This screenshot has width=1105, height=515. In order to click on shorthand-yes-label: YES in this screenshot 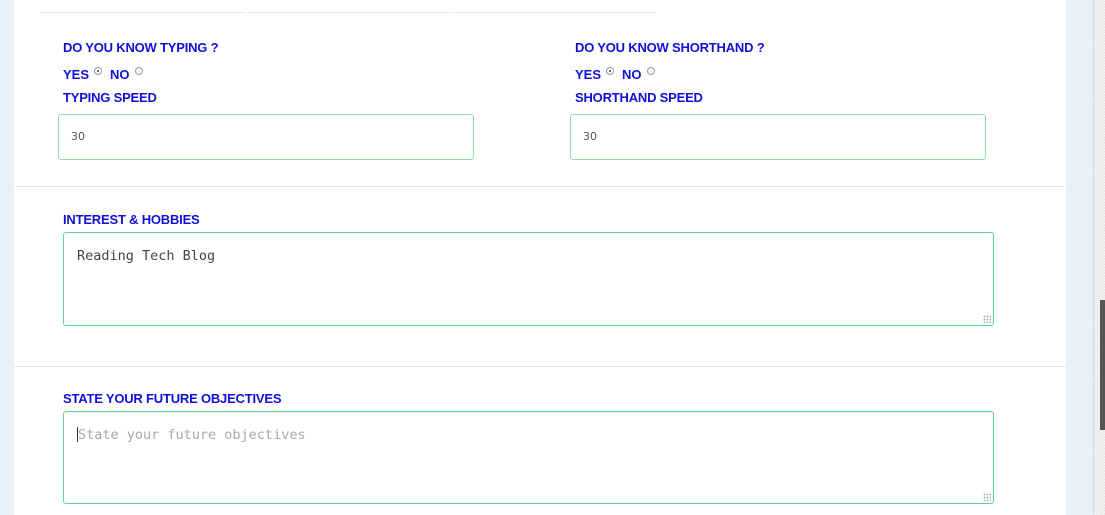, I will do `click(588, 74)`.